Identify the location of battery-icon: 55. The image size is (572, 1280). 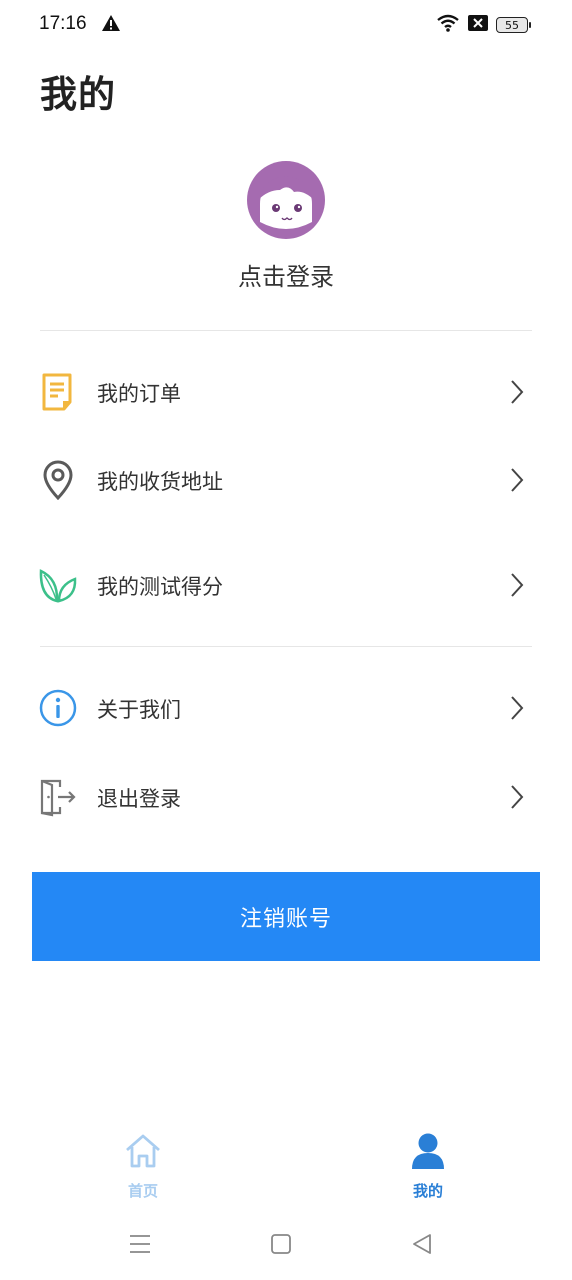
(513, 25).